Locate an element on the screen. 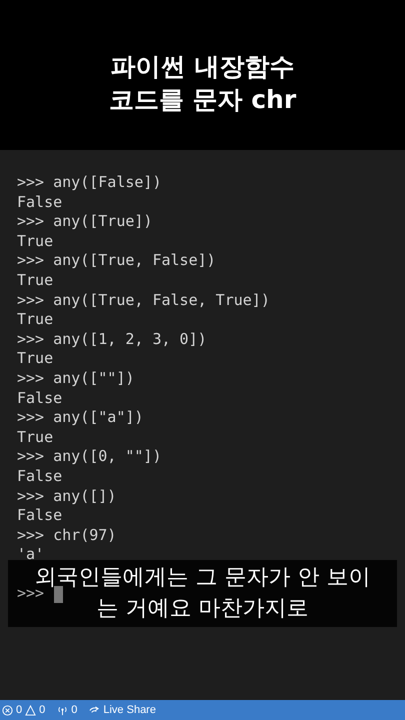 Image resolution: width=405 pixels, height=720 pixels. live-share-button: Live Share is located at coordinates (122, 710).